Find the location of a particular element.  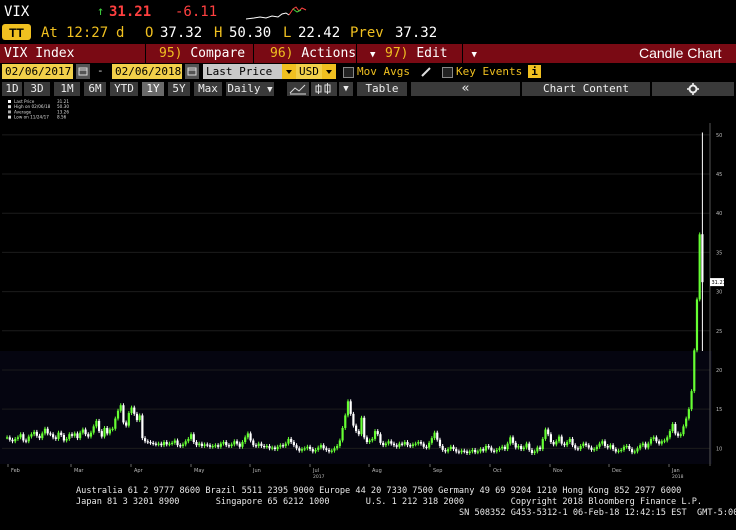

key-events-checkbox is located at coordinates (447, 72).